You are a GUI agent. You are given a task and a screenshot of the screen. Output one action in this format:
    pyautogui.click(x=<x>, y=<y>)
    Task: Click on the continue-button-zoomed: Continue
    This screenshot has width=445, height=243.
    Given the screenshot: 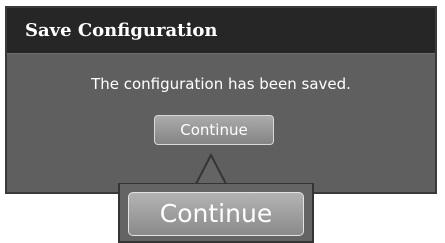 What is the action you would take?
    pyautogui.click(x=216, y=214)
    